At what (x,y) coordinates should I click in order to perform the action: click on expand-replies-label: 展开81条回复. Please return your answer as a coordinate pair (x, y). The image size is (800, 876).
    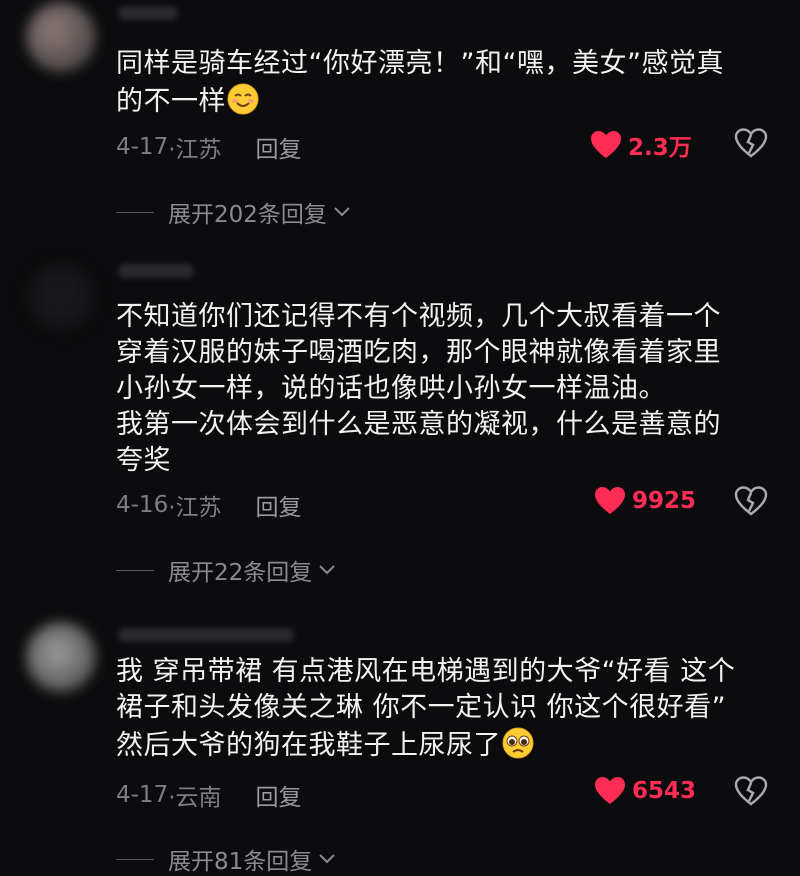
    Looking at the image, I should click on (240, 862).